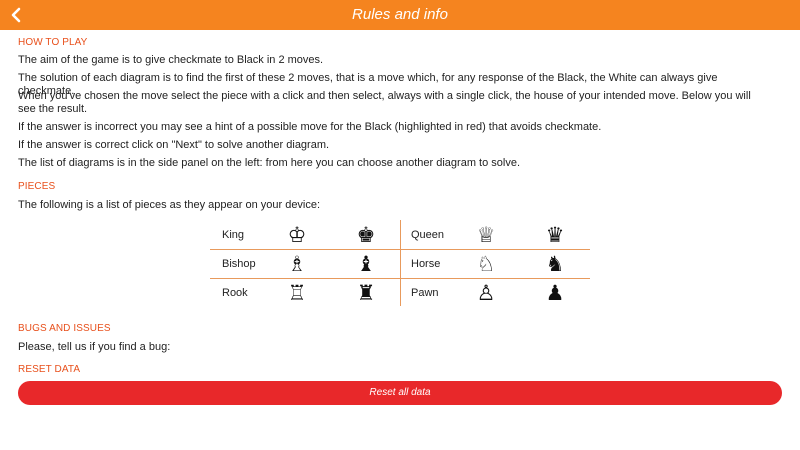  Describe the element at coordinates (486, 293) in the screenshot. I see `white-pawn-icon: ♙` at that location.